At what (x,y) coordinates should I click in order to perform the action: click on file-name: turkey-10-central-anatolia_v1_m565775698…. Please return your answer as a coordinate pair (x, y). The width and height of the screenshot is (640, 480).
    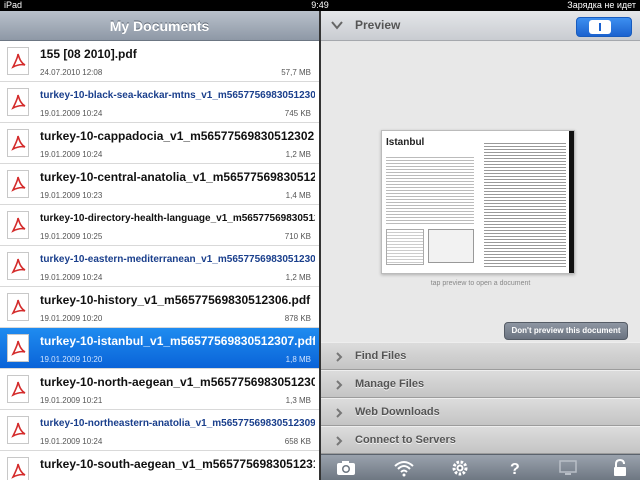
    Looking at the image, I should click on (177, 177).